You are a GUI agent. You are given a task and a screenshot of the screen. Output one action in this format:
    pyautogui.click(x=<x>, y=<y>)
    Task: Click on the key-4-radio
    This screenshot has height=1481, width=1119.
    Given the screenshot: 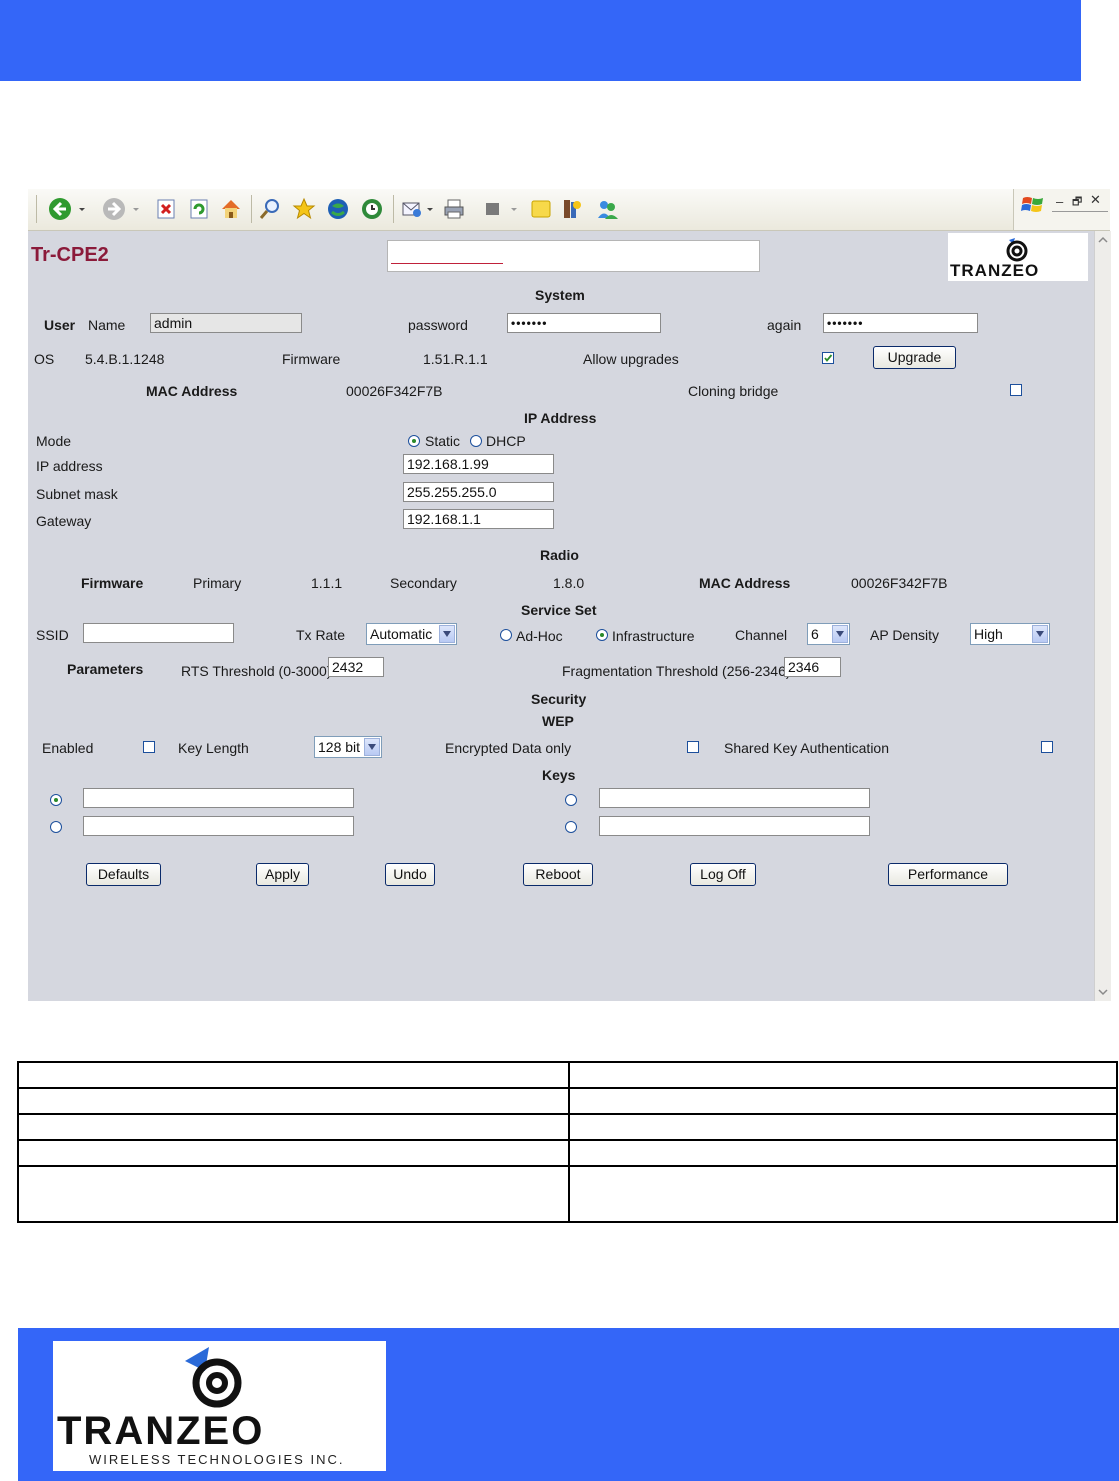 What is the action you would take?
    pyautogui.click(x=571, y=827)
    